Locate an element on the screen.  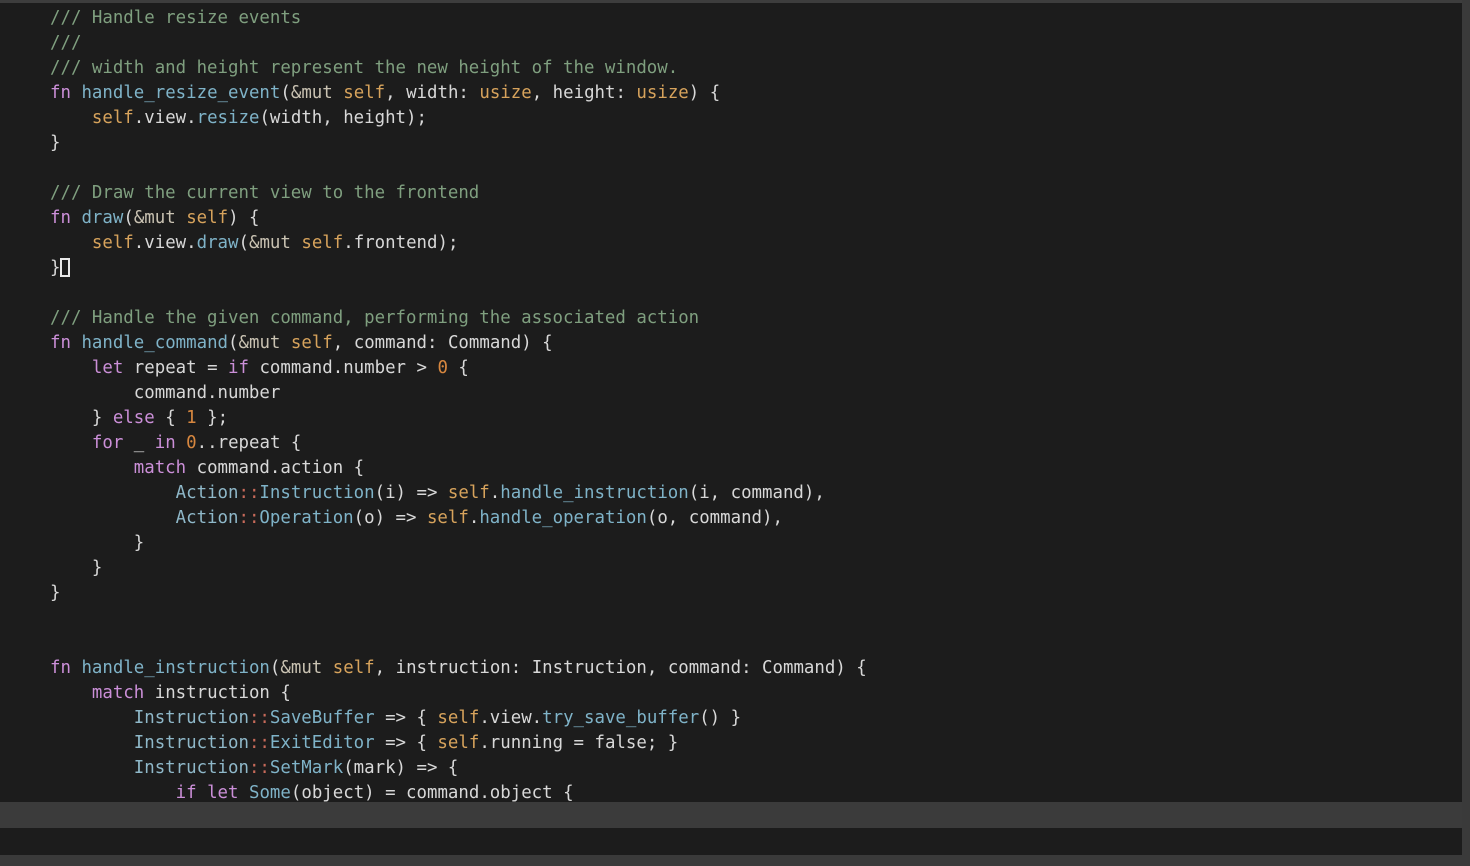
code-token-punct: _ is located at coordinates (139, 443).